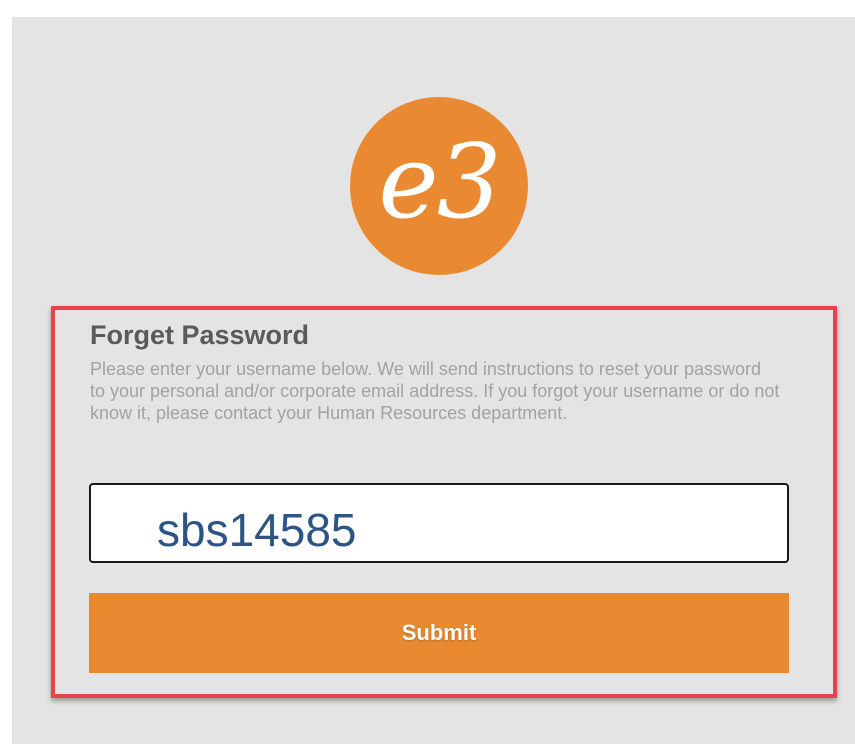 Image resolution: width=855 pixels, height=744 pixels. I want to click on logo-text: e3, so click(439, 182).